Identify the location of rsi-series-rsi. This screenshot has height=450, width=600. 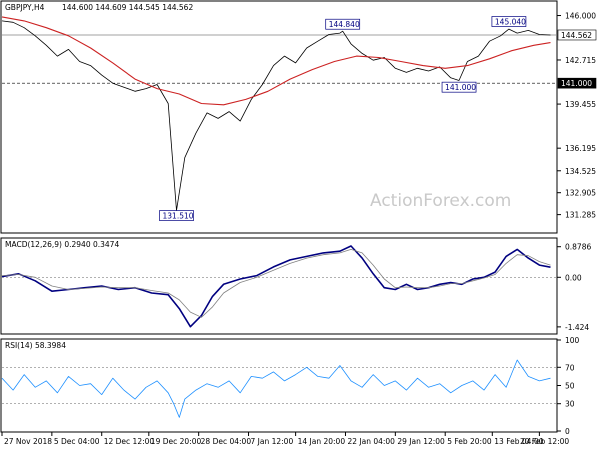
(276, 388).